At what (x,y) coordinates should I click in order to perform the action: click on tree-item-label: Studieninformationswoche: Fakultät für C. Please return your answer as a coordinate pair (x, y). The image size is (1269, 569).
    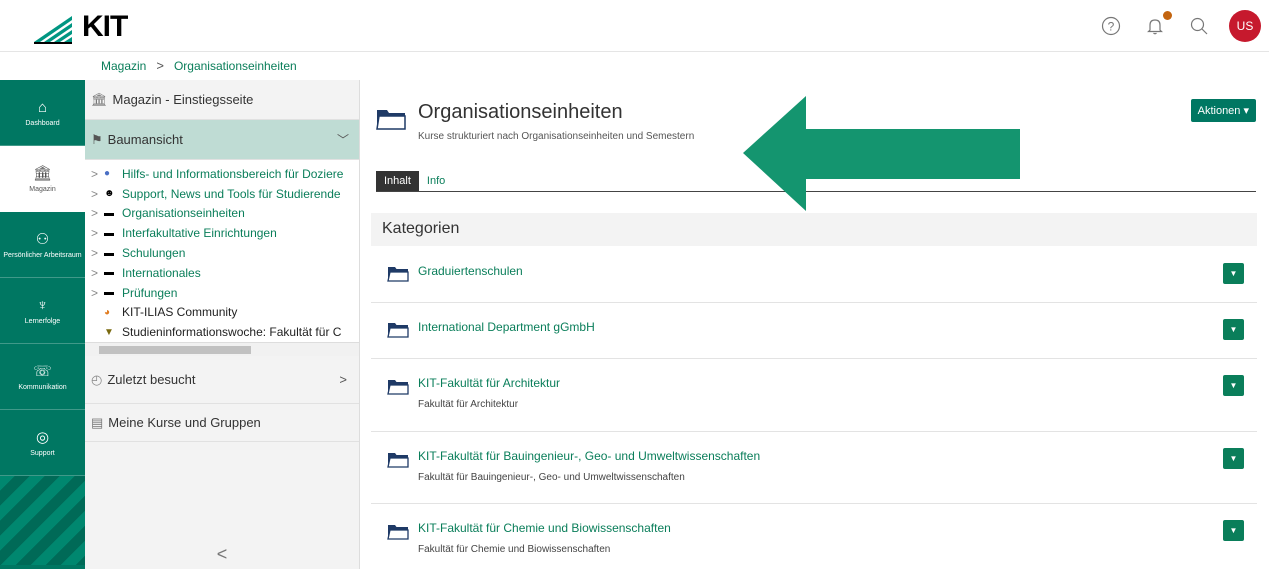
    Looking at the image, I should click on (232, 332).